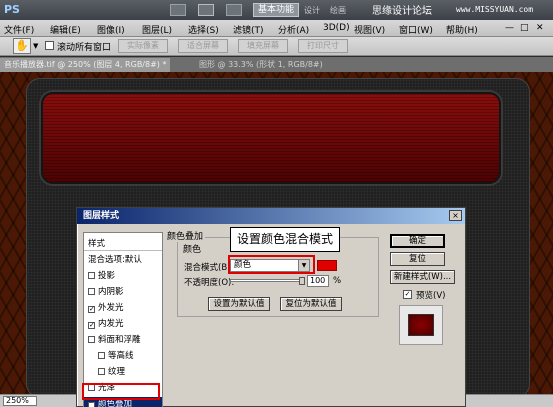  Describe the element at coordinates (111, 308) in the screenshot. I see `style-item-label: 外发光` at that location.